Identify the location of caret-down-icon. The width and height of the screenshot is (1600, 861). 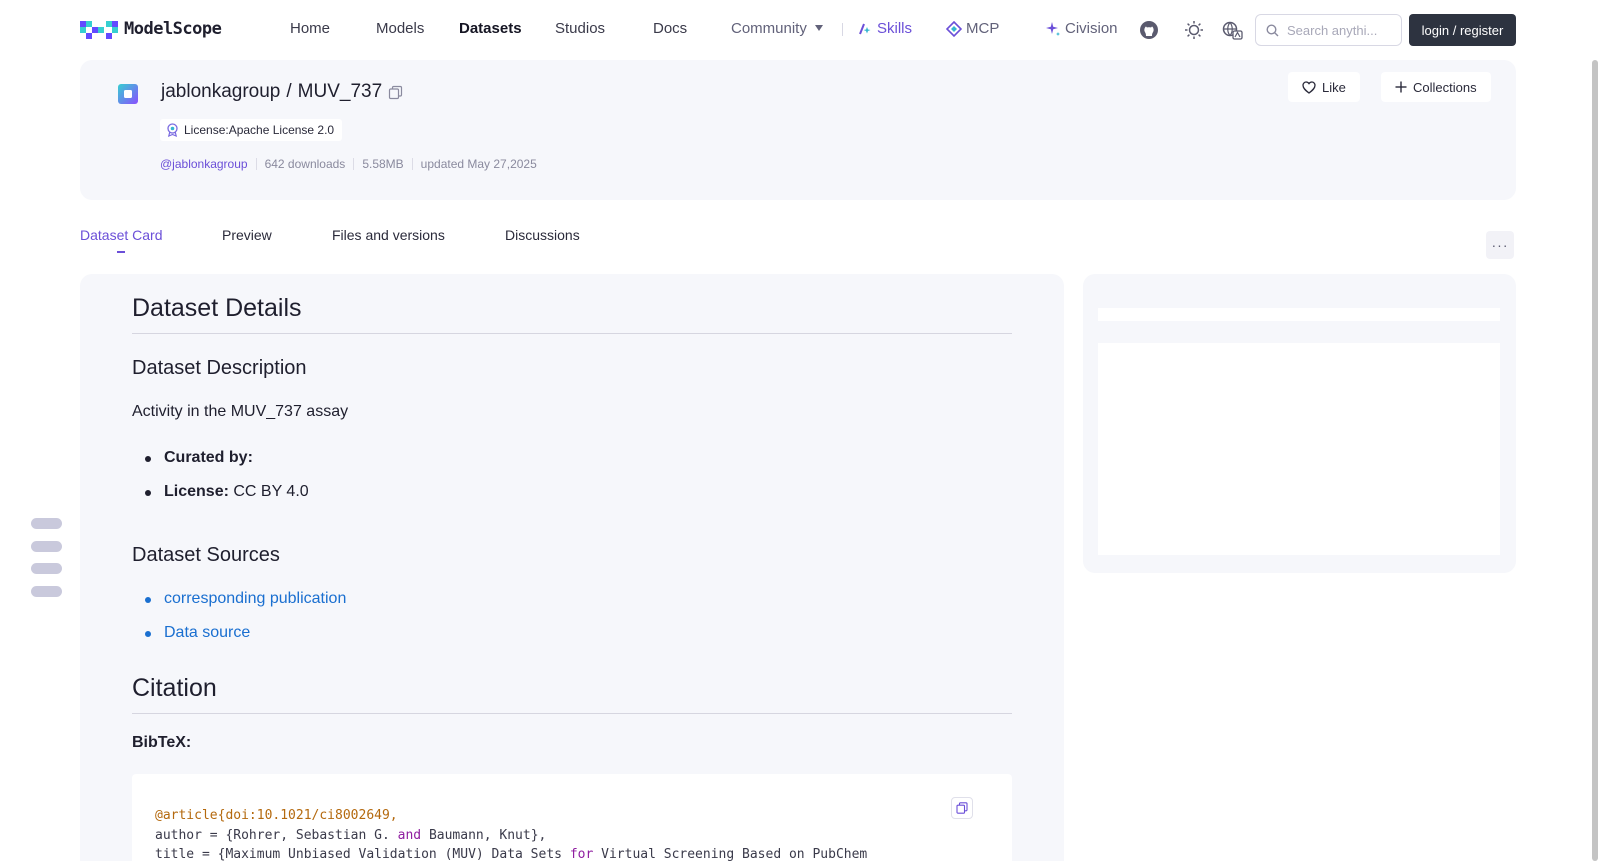
(818, 28).